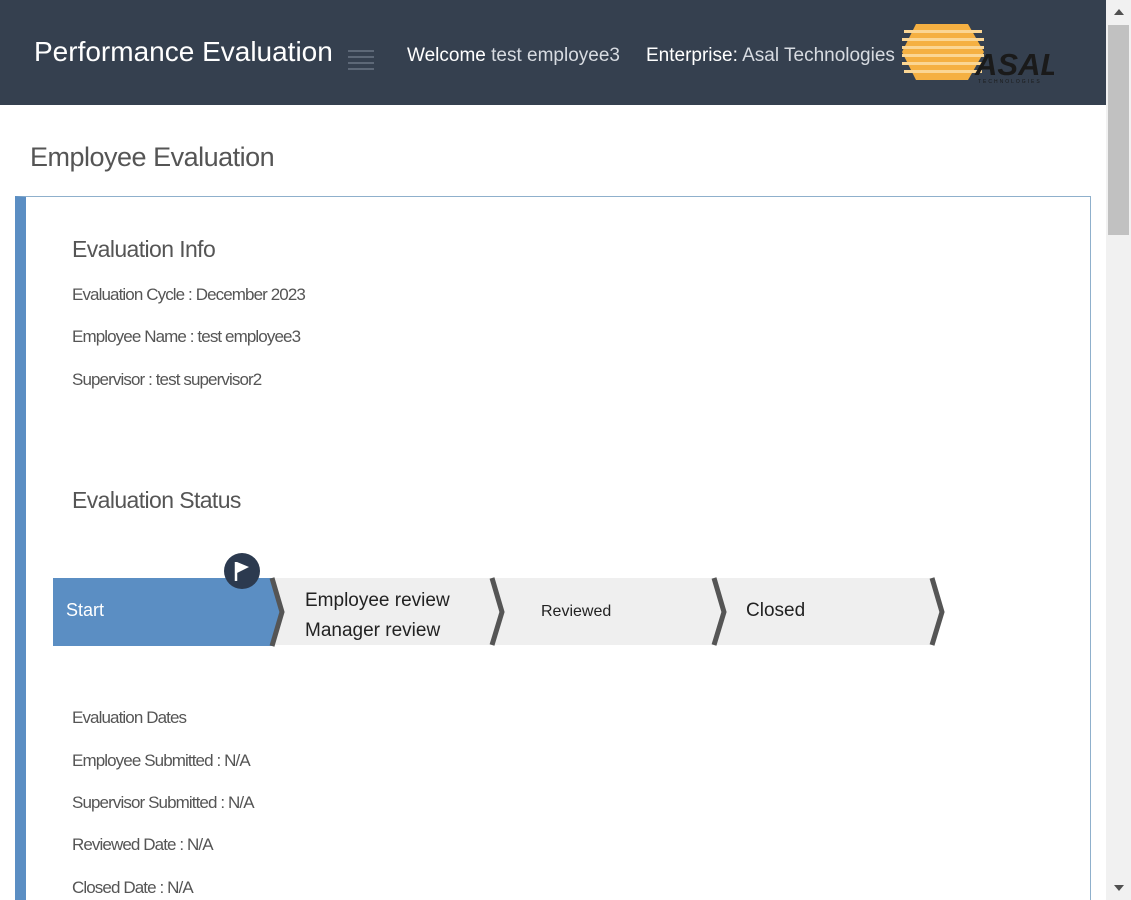  I want to click on welcome-text: Welcome test employee3, so click(513, 56).